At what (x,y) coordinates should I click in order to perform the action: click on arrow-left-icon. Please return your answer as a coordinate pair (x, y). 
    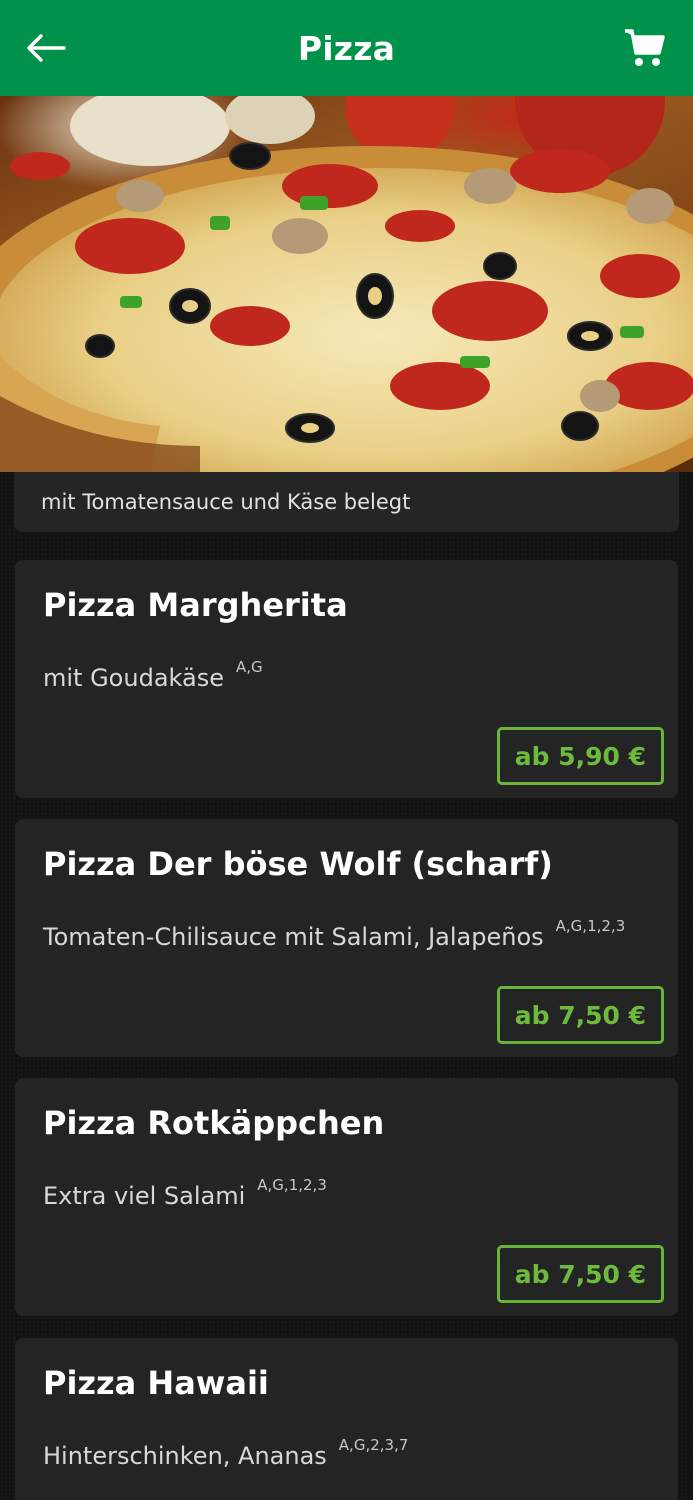
    Looking at the image, I should click on (46, 48).